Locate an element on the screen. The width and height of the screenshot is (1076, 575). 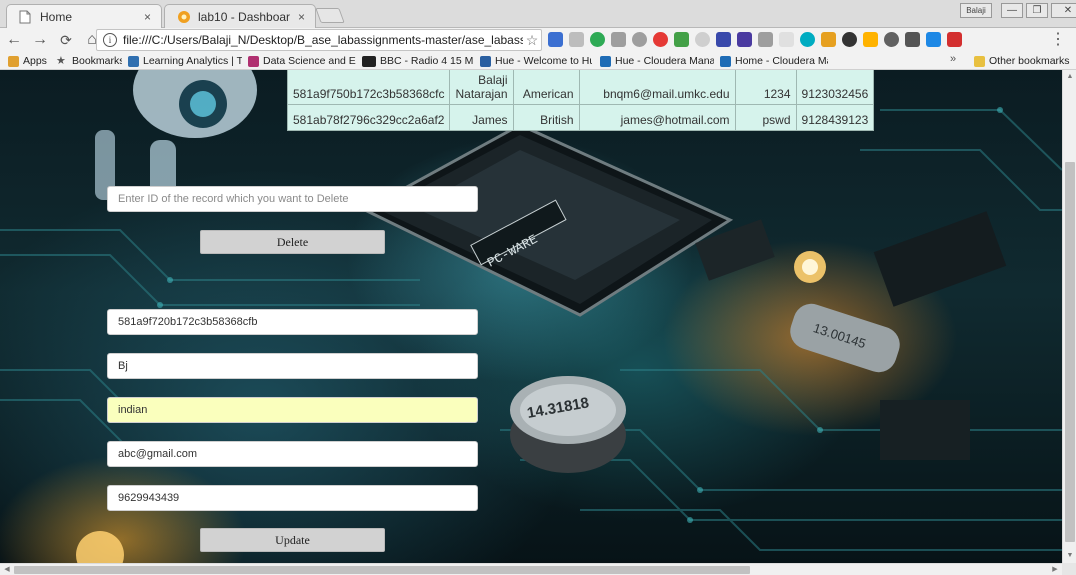
bookmark-label: Bookmarks is located at coordinates (97, 61).